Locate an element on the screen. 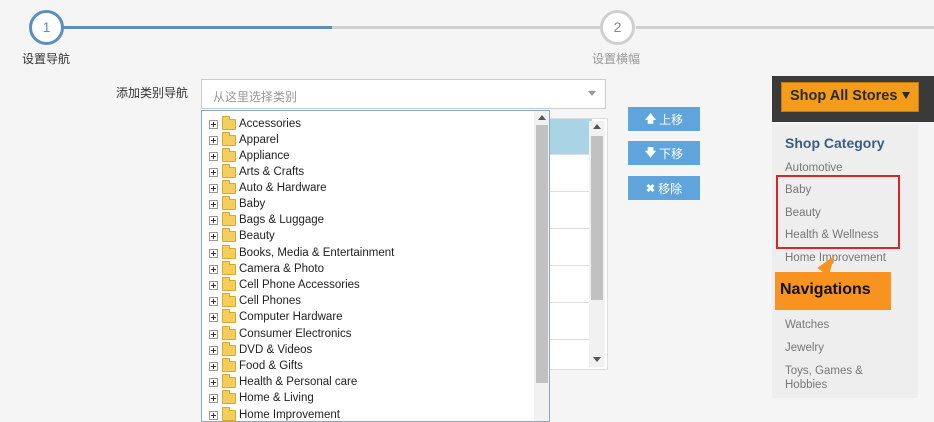 Image resolution: width=934 pixels, height=422 pixels. tree-item: Cell Phones is located at coordinates (255, 300).